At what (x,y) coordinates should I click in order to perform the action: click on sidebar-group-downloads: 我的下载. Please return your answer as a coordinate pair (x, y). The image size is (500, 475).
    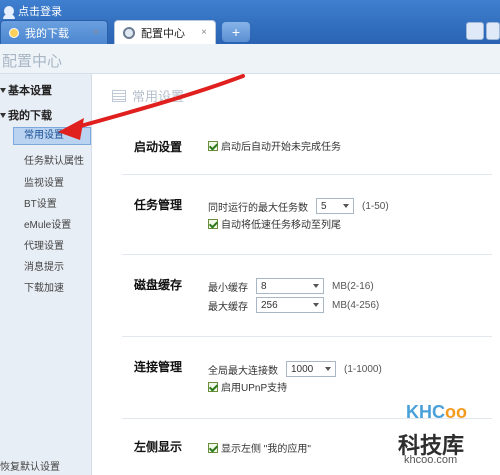
    Looking at the image, I should click on (26, 115).